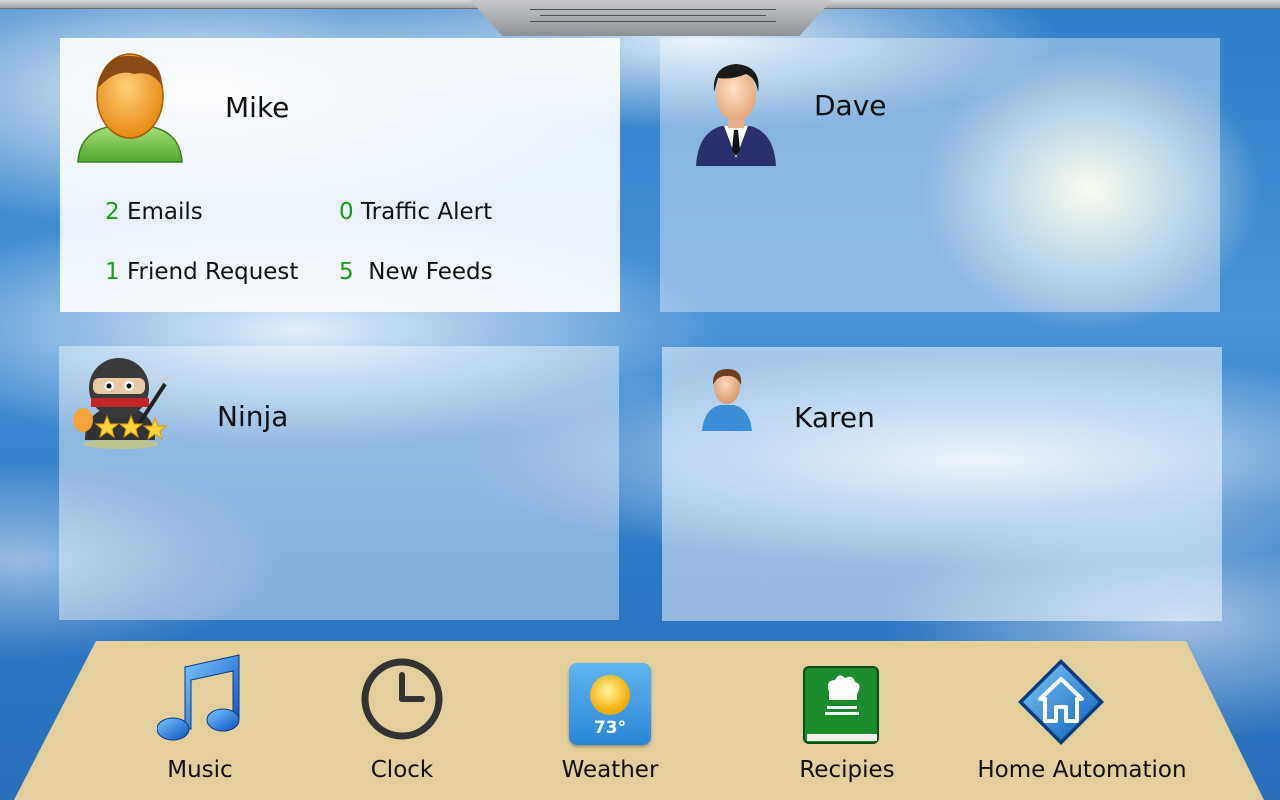 The width and height of the screenshot is (1280, 800). What do you see at coordinates (610, 704) in the screenshot?
I see `weather-sun-icon: 73°` at bounding box center [610, 704].